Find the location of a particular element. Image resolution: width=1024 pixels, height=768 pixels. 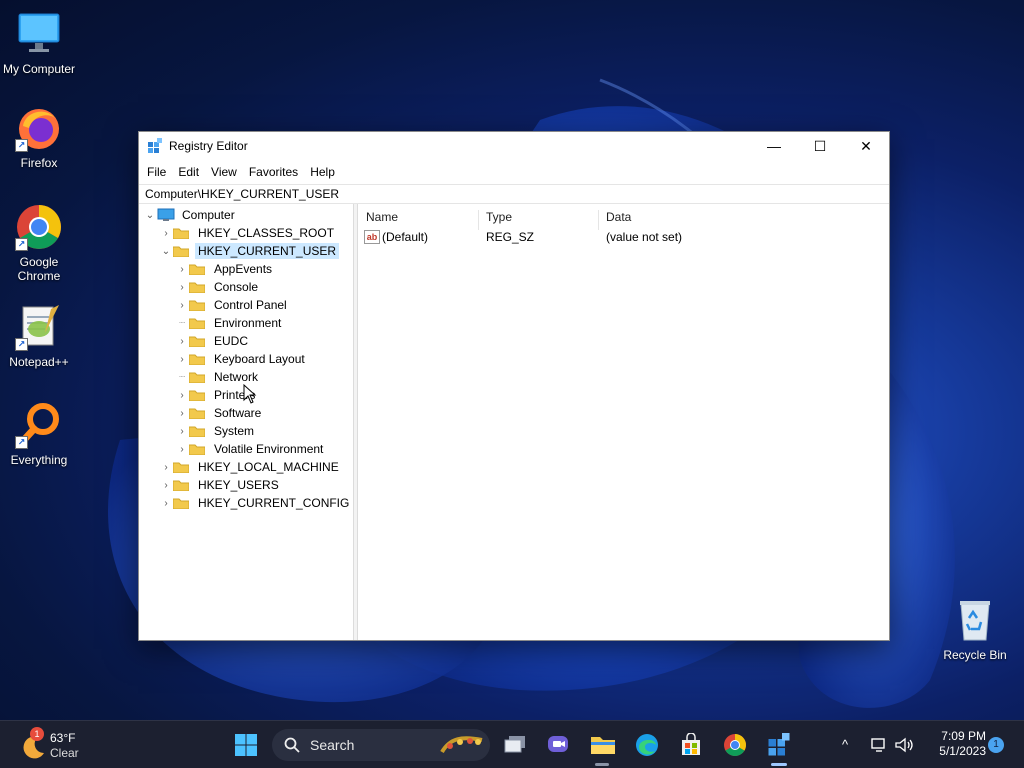

tree-node-hkey-local-machine: › HKEY_LOCAL_MACHINE is located at coordinates (250, 467).